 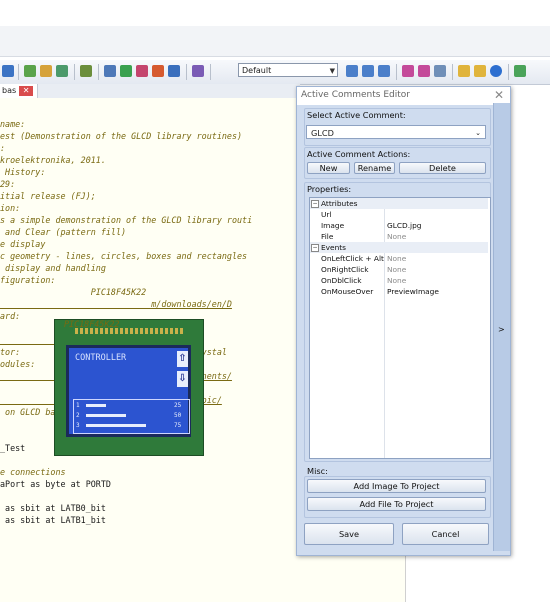 What do you see at coordinates (352, 71) in the screenshot?
I see `scheme-save-icon` at bounding box center [352, 71].